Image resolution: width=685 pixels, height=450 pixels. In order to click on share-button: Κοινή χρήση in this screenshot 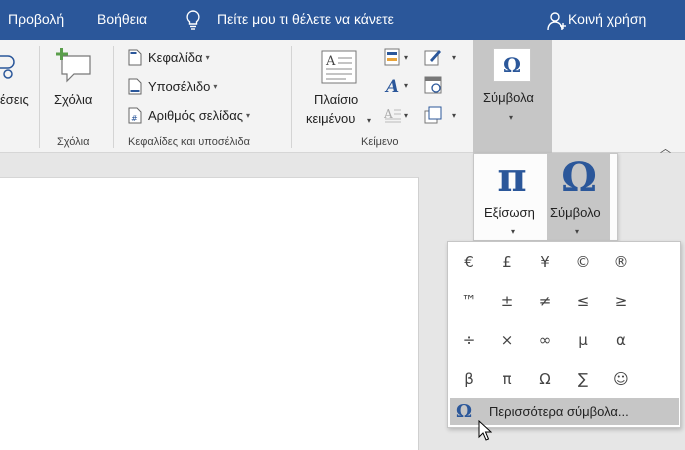, I will do `click(611, 21)`.